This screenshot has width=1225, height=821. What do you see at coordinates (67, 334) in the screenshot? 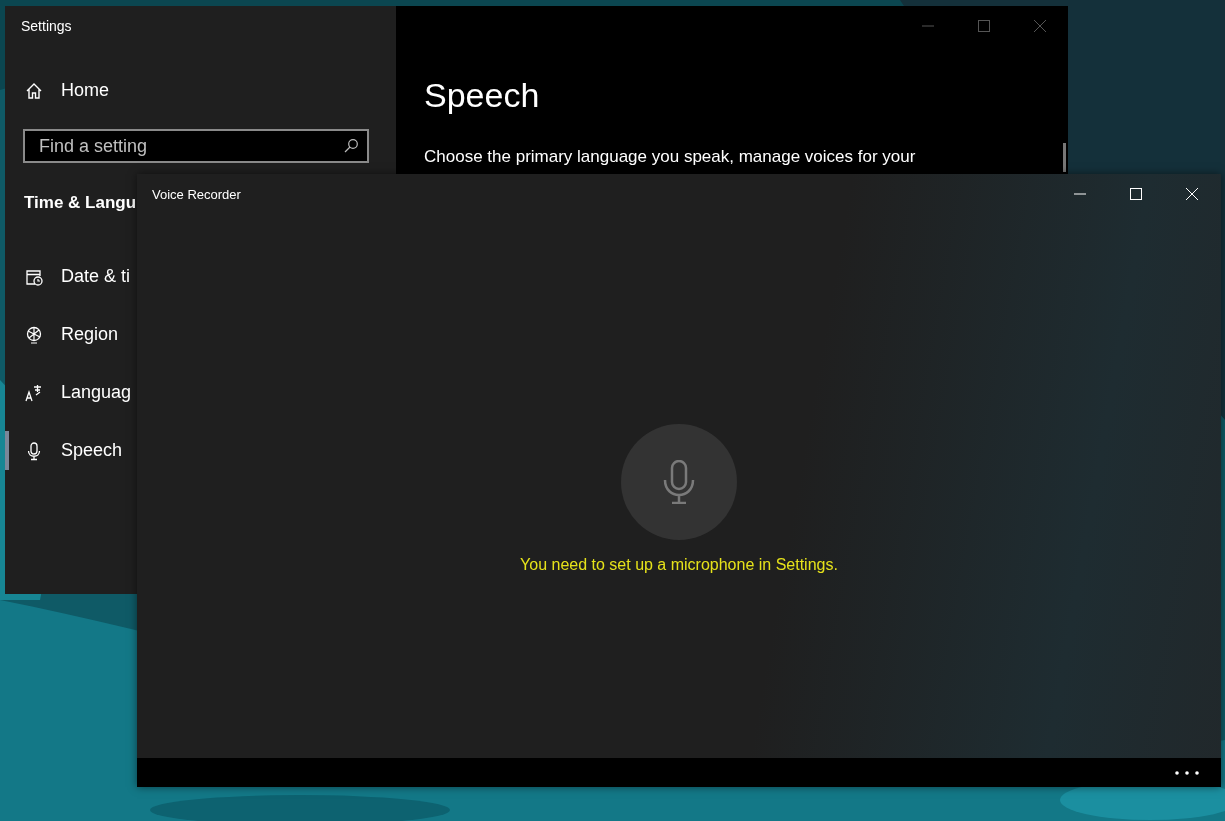
I see `nav-item: Region` at bounding box center [67, 334].